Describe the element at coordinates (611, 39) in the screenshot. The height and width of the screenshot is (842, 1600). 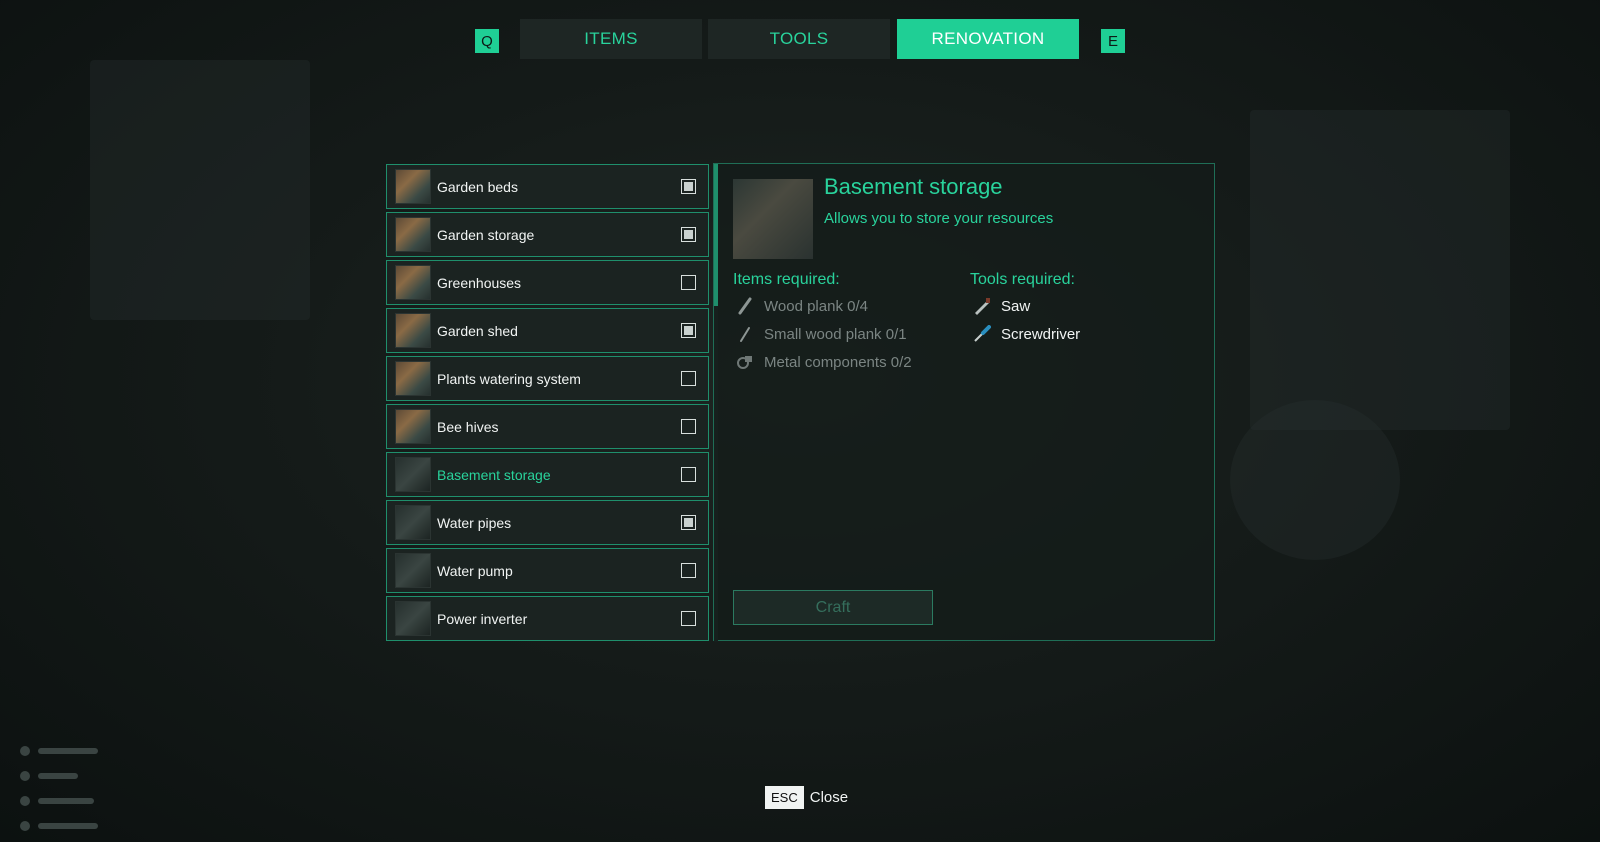
I see `tab-items: ITEMS` at that location.